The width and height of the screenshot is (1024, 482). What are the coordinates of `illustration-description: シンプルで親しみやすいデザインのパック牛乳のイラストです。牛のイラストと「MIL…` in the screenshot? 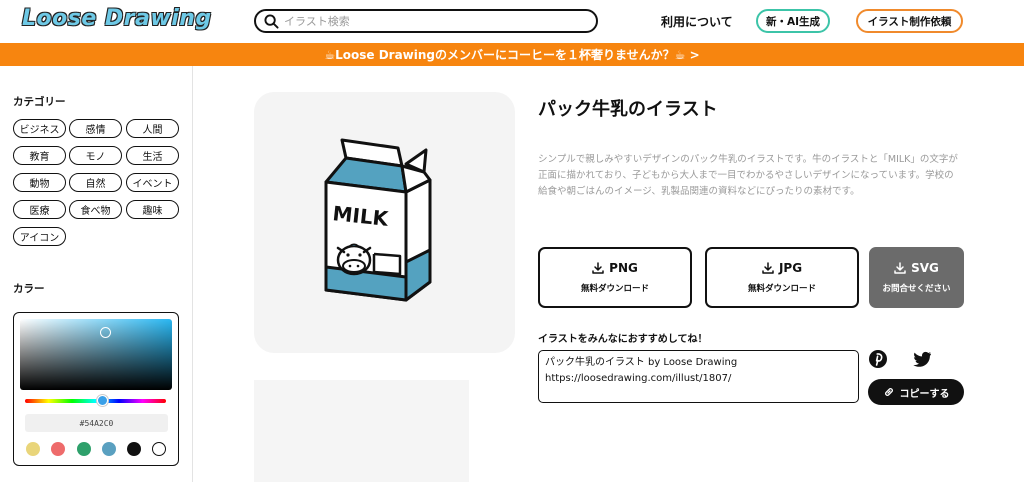 It's located at (748, 175).